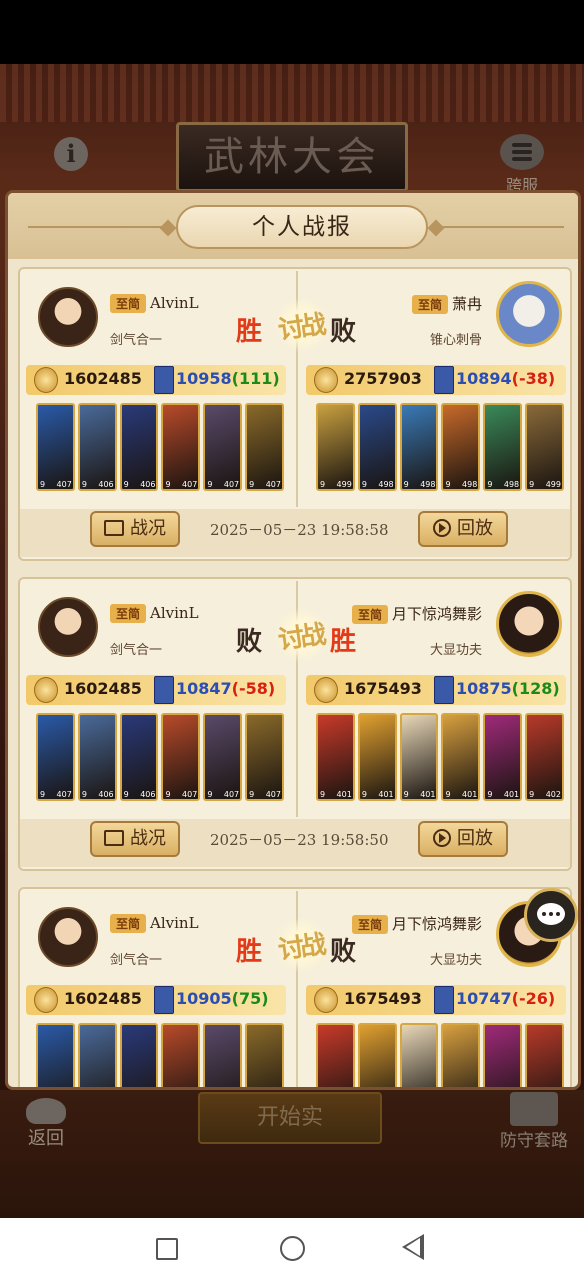  Describe the element at coordinates (292, 32) in the screenshot. I see `status-bar` at that location.